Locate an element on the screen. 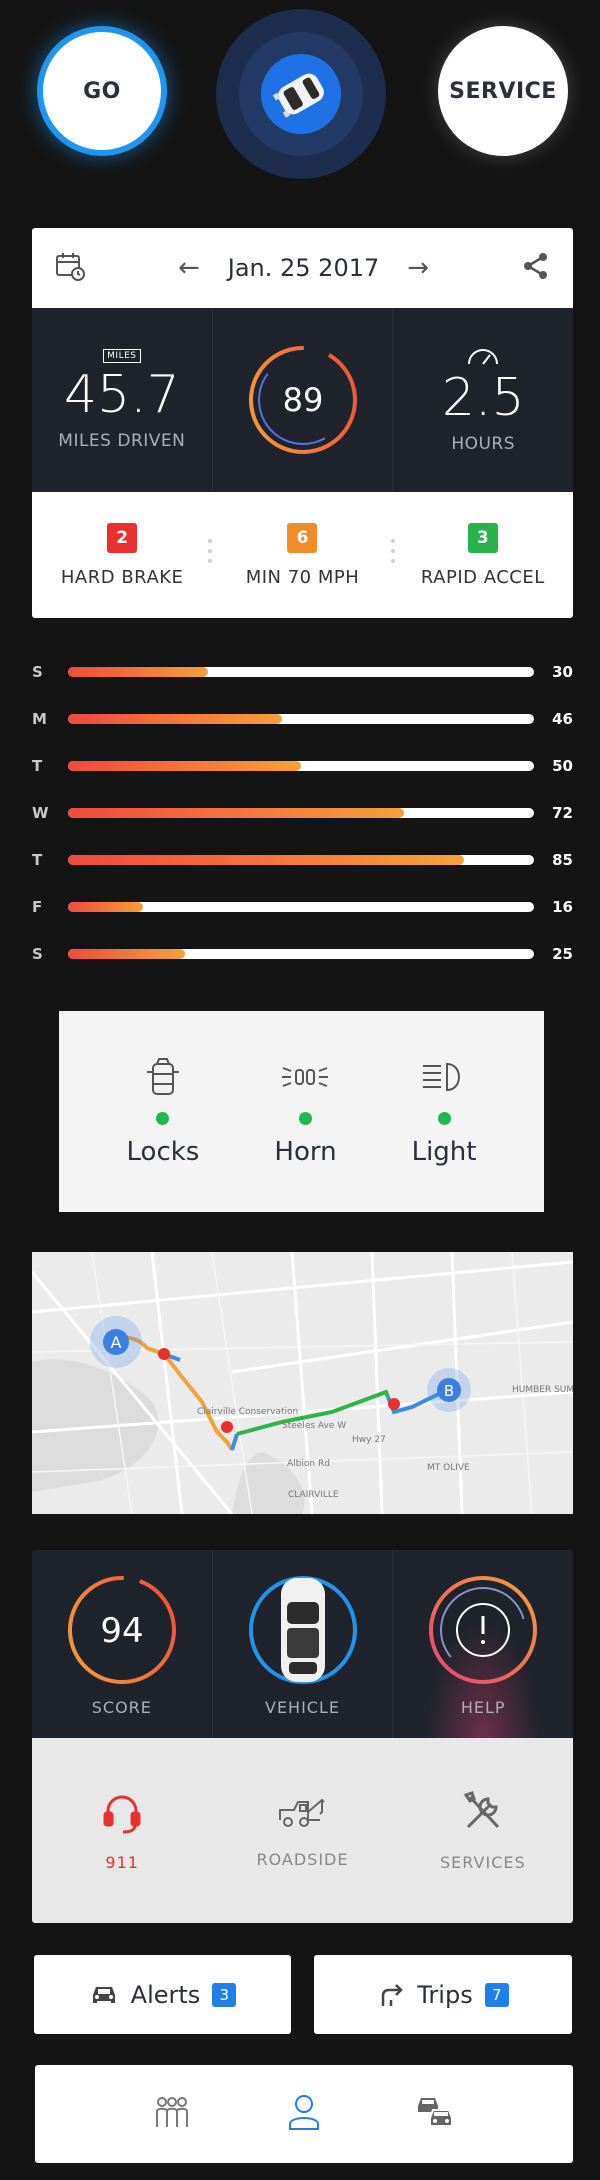  week-row: F 16 is located at coordinates (302, 907).